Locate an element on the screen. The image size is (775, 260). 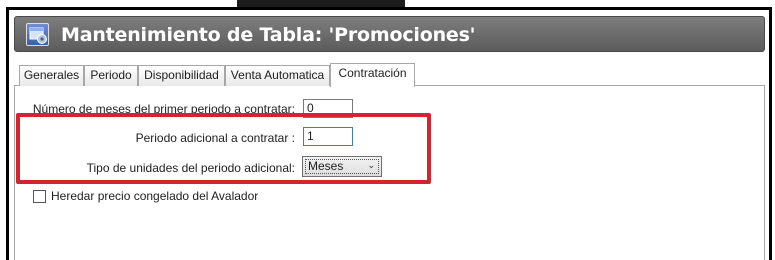
inherit-price-checkbox is located at coordinates (39, 196).